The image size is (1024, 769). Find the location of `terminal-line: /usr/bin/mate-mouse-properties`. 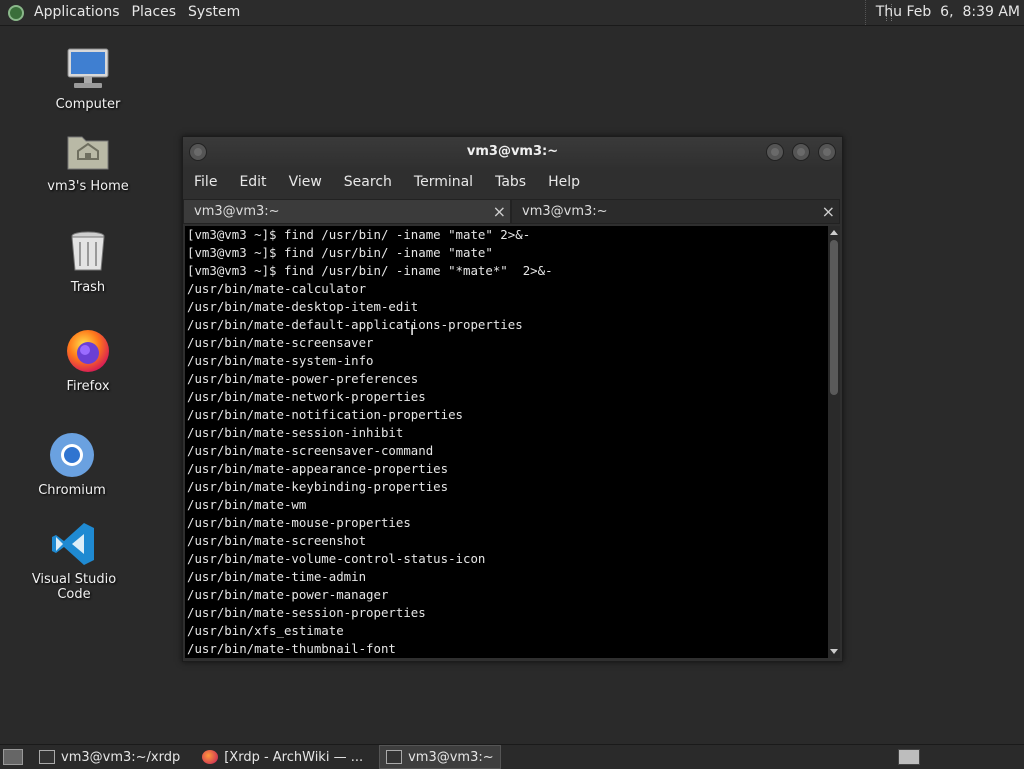

terminal-line: /usr/bin/mate-mouse-properties is located at coordinates (299, 522).